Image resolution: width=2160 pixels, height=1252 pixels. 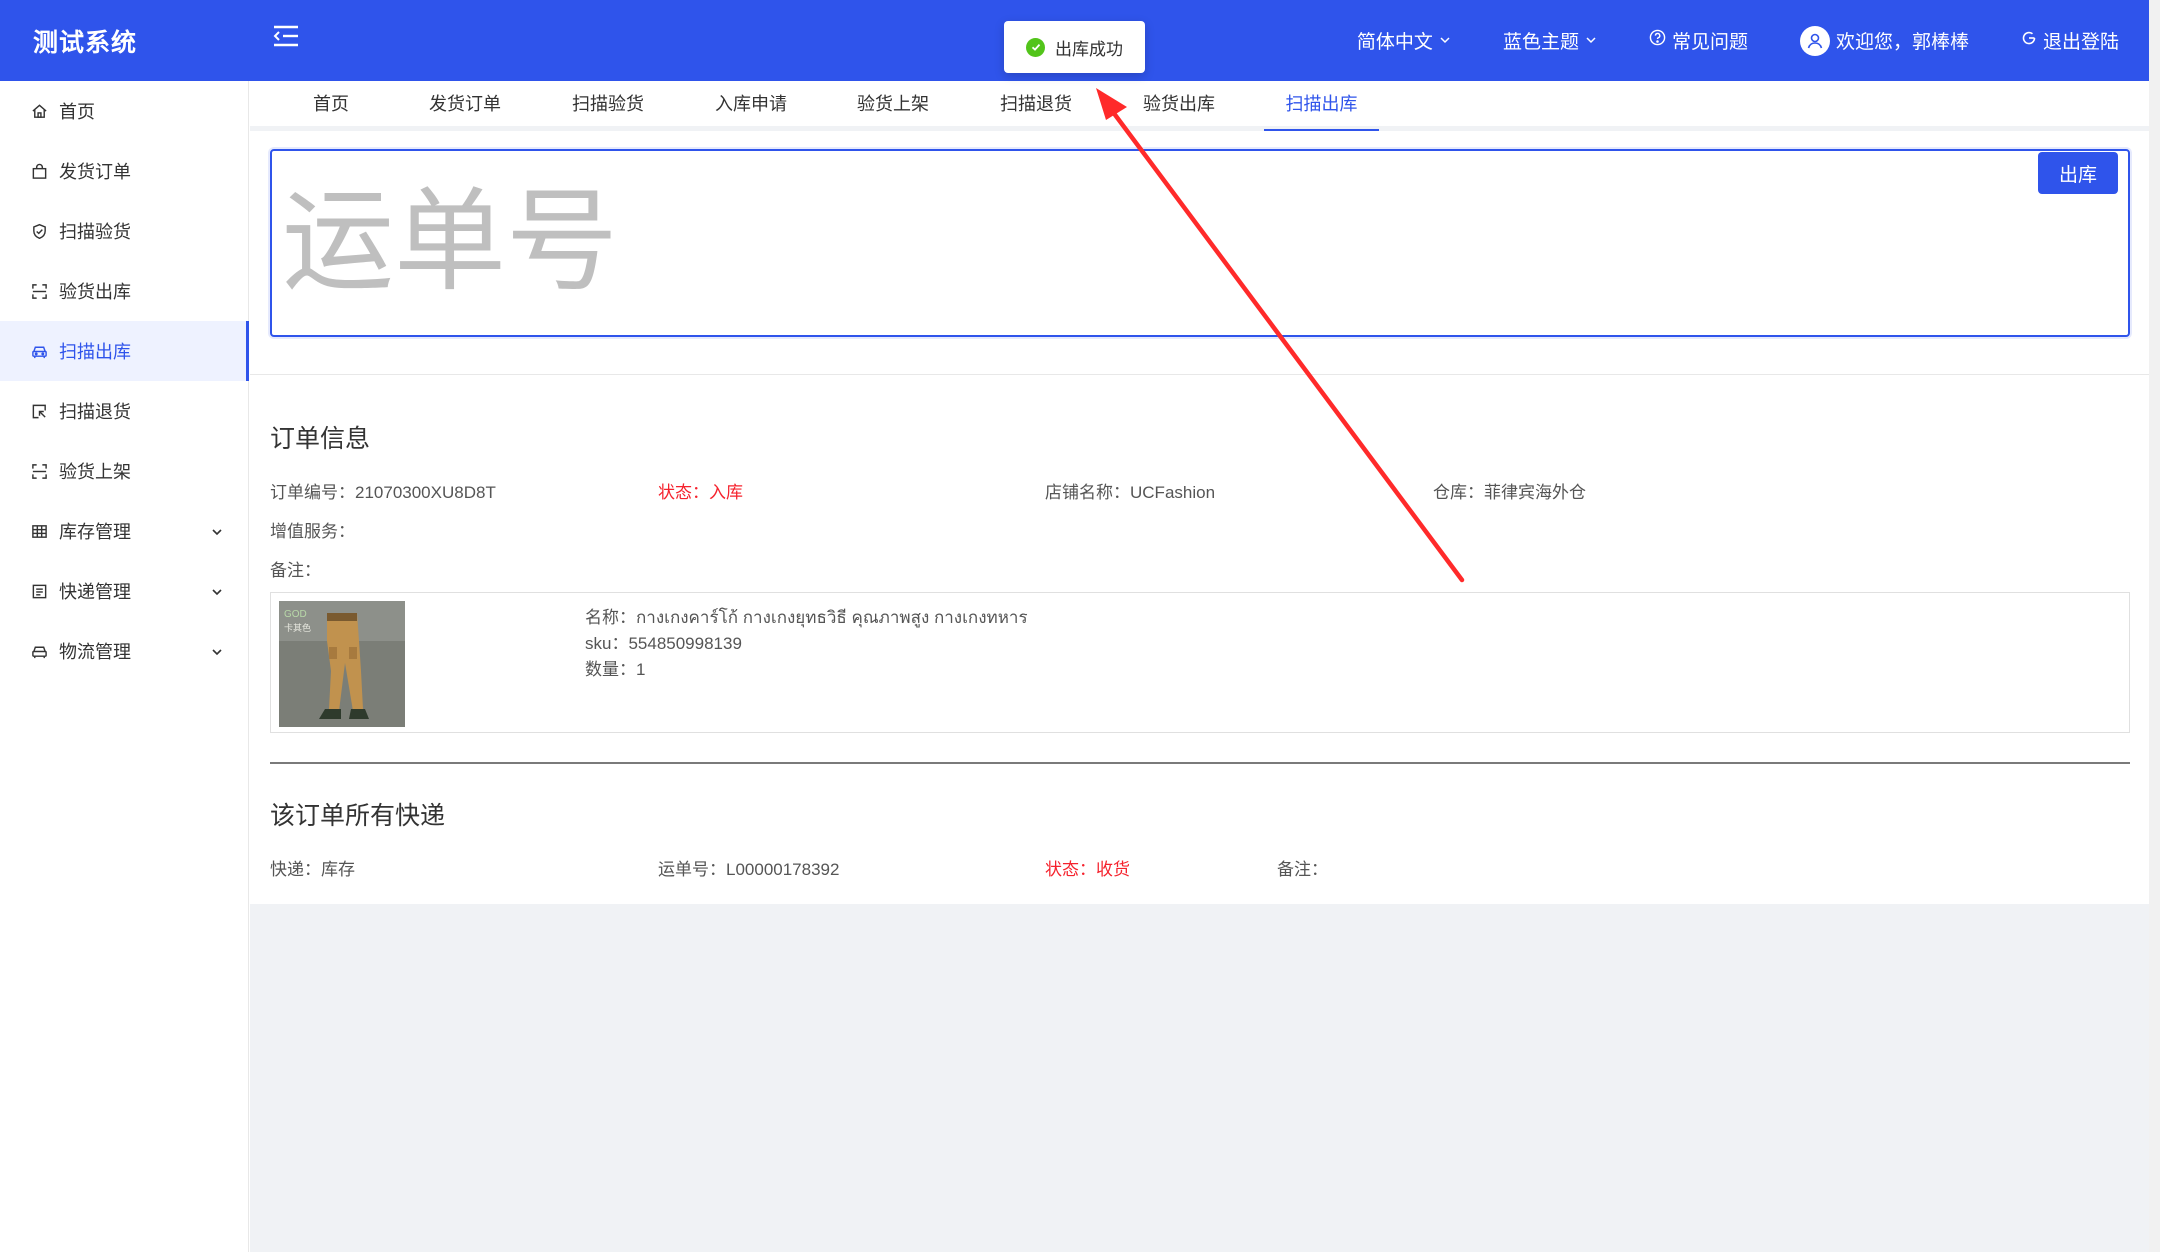 What do you see at coordinates (1130, 492) in the screenshot?
I see `shop-name: 店铺名称：UCFashion` at bounding box center [1130, 492].